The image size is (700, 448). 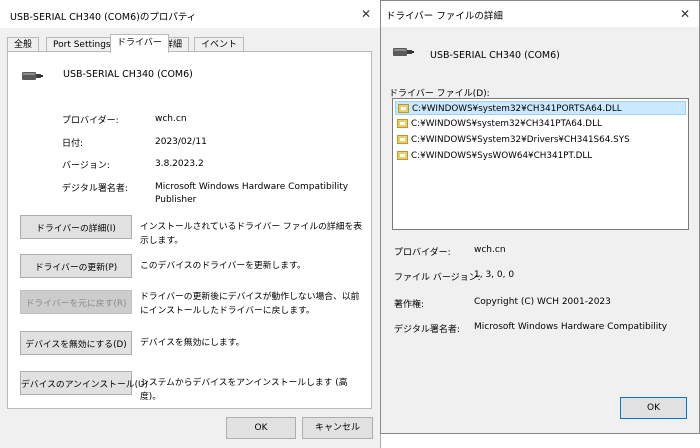 I want to click on disable-device-button: デバイスを無効にする(D), so click(x=76, y=343).